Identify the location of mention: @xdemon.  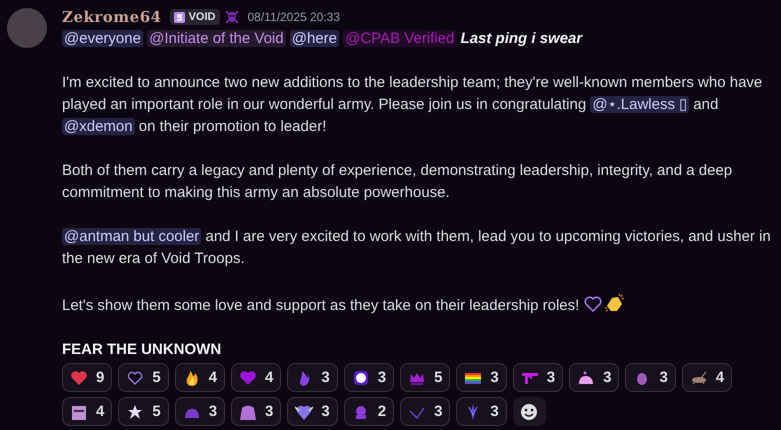
(98, 126).